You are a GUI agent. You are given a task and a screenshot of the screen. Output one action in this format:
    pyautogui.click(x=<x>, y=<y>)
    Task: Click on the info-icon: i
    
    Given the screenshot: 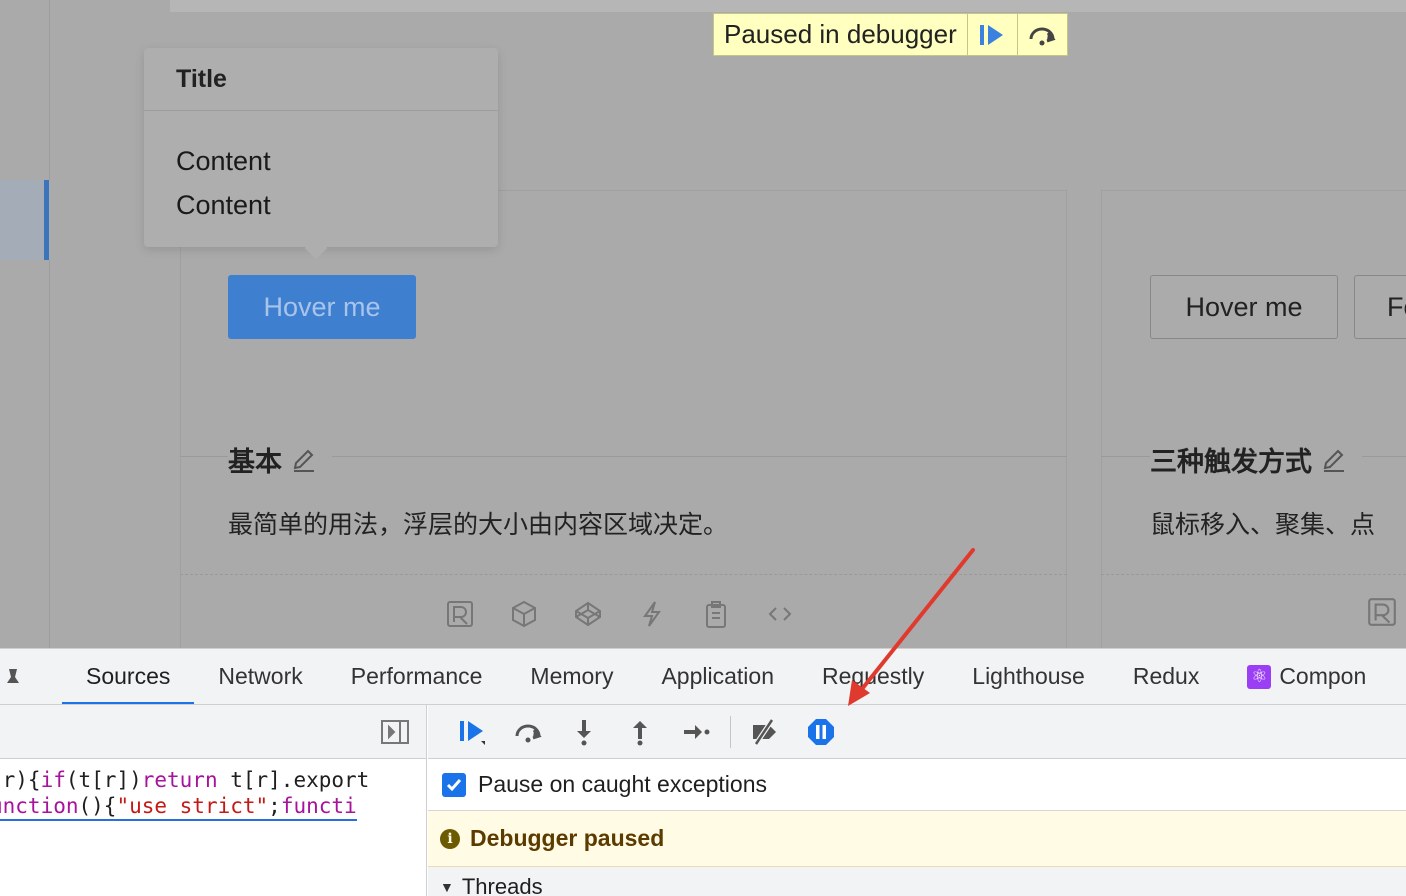 What is the action you would take?
    pyautogui.click(x=450, y=838)
    